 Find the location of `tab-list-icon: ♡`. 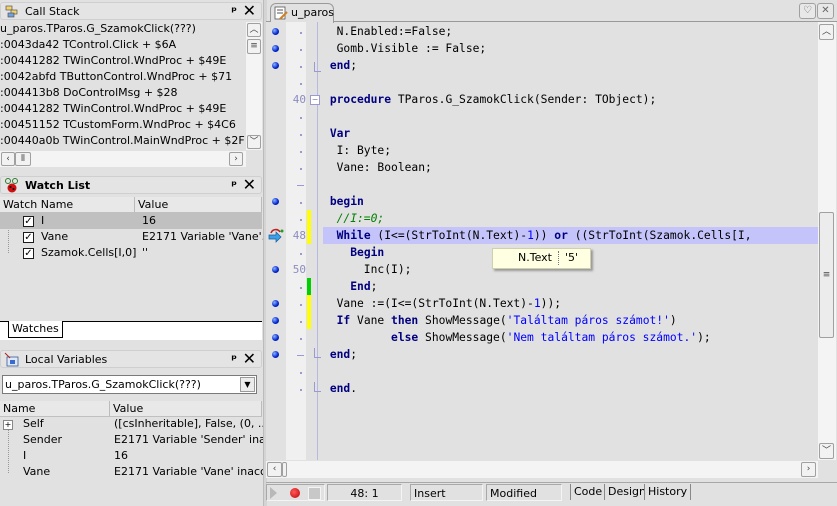

tab-list-icon: ♡ is located at coordinates (807, 11).